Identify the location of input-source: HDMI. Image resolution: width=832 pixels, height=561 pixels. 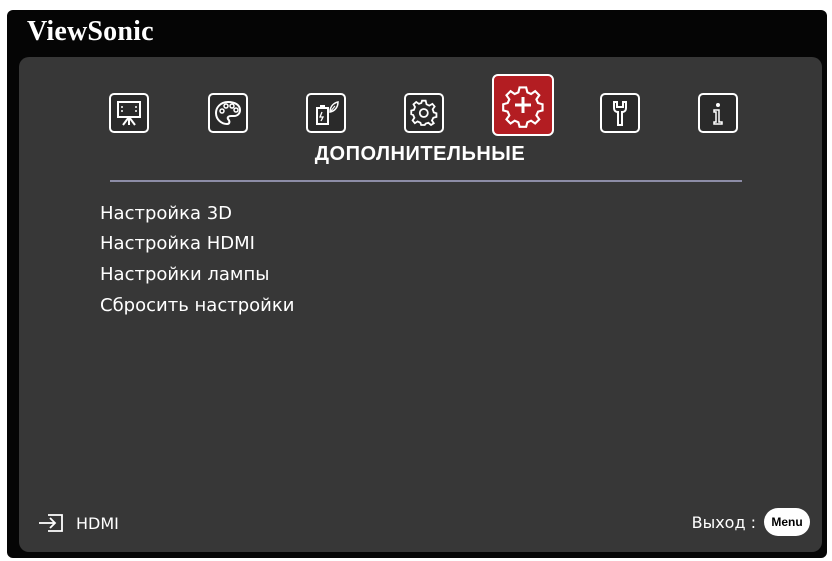
(78, 523).